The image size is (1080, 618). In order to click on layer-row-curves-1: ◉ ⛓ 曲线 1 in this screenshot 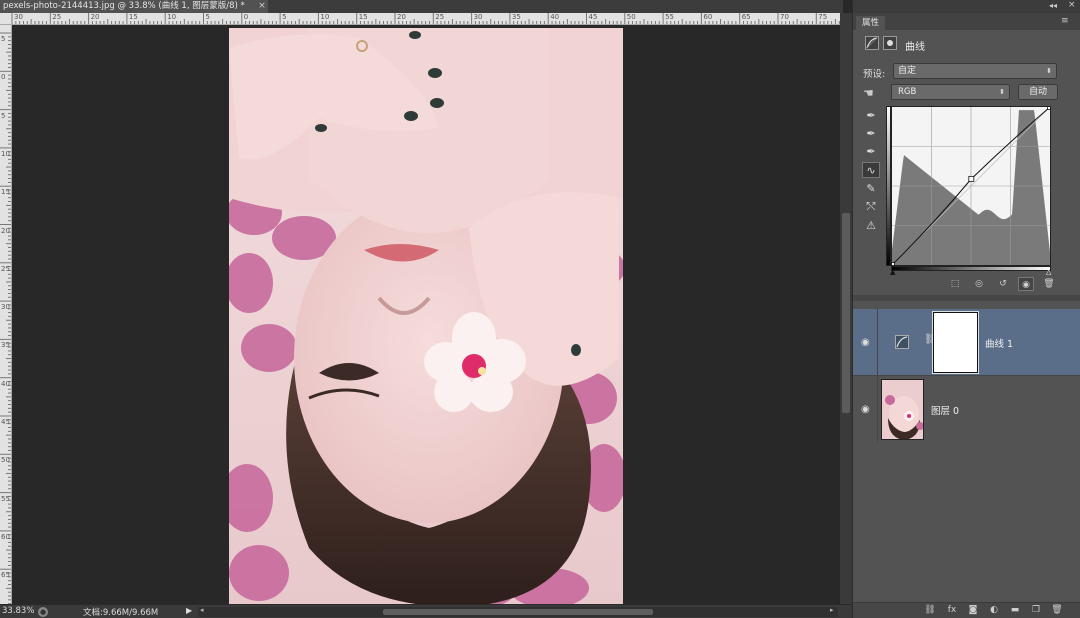, I will do `click(966, 342)`.